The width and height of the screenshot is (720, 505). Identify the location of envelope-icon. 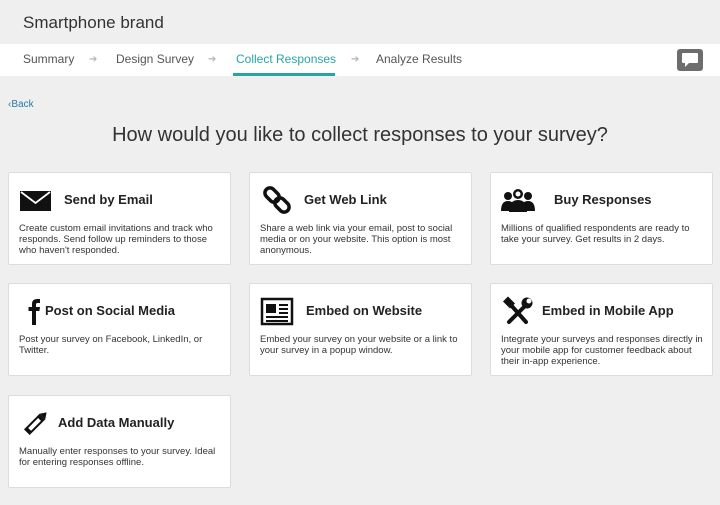
(35, 201).